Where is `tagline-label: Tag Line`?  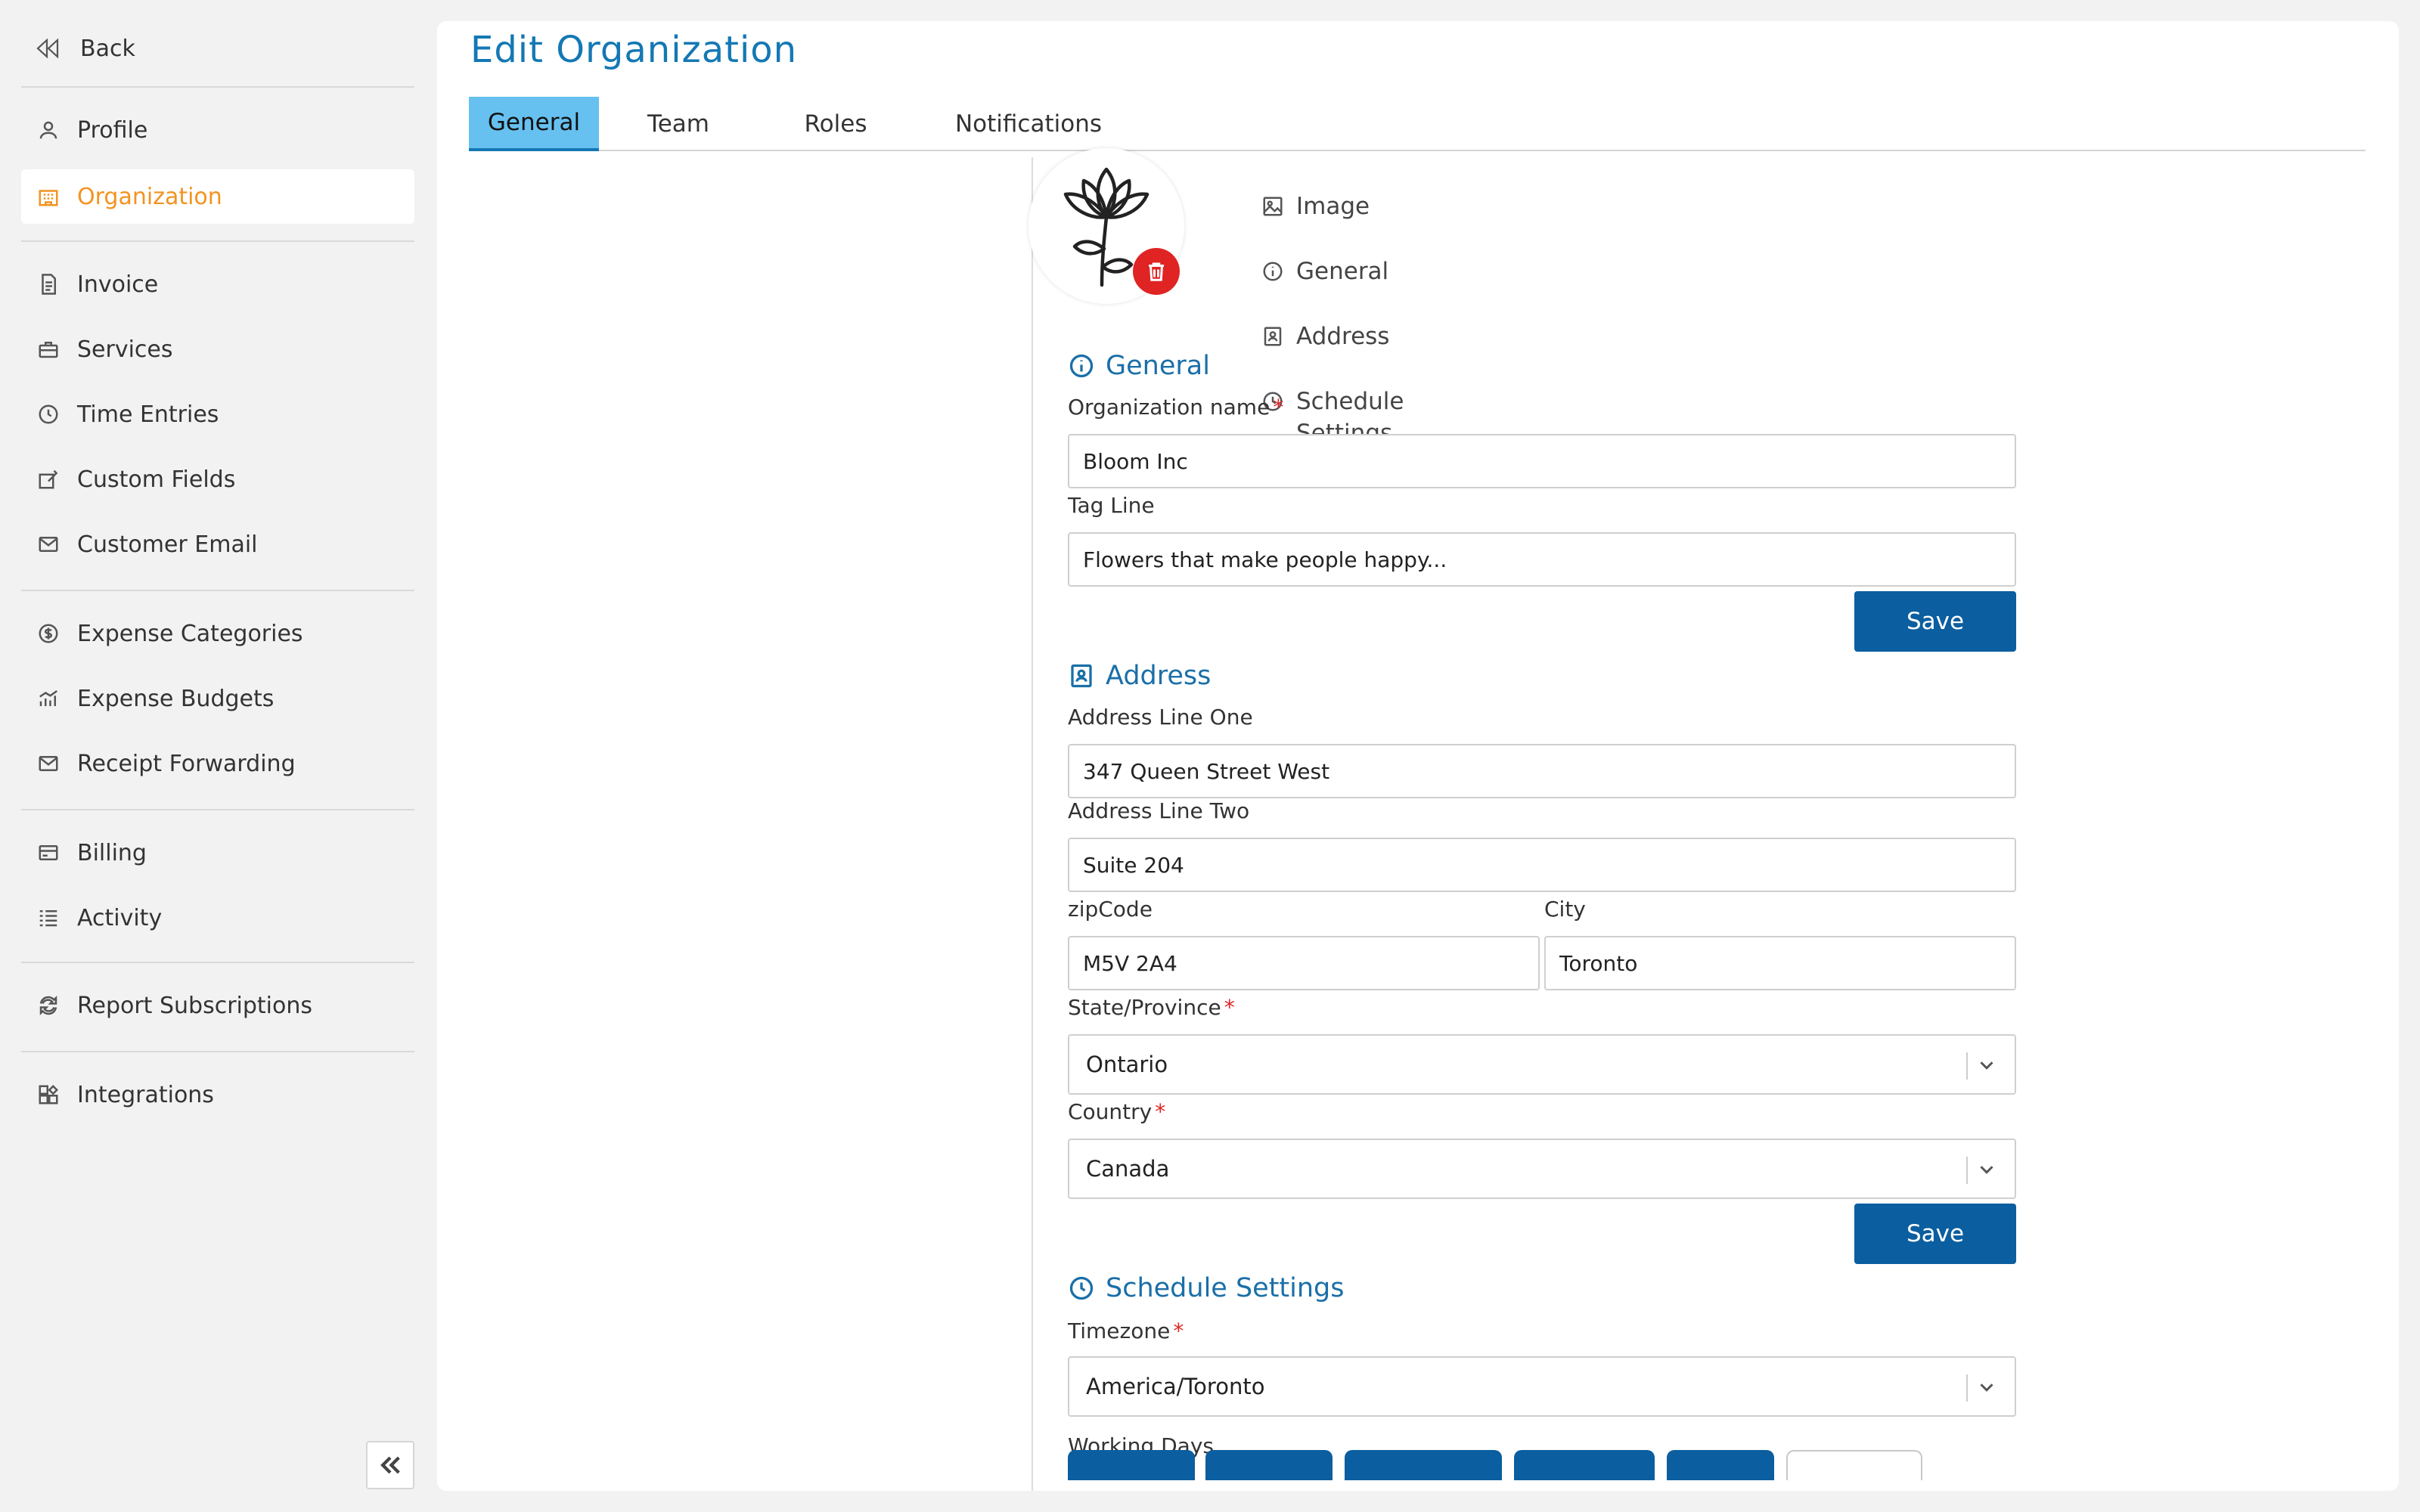 tagline-label: Tag Line is located at coordinates (1111, 505).